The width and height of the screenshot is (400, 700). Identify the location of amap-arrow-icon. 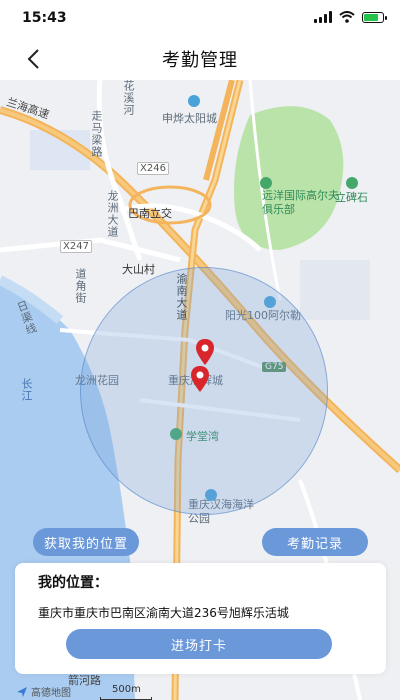
(22, 691).